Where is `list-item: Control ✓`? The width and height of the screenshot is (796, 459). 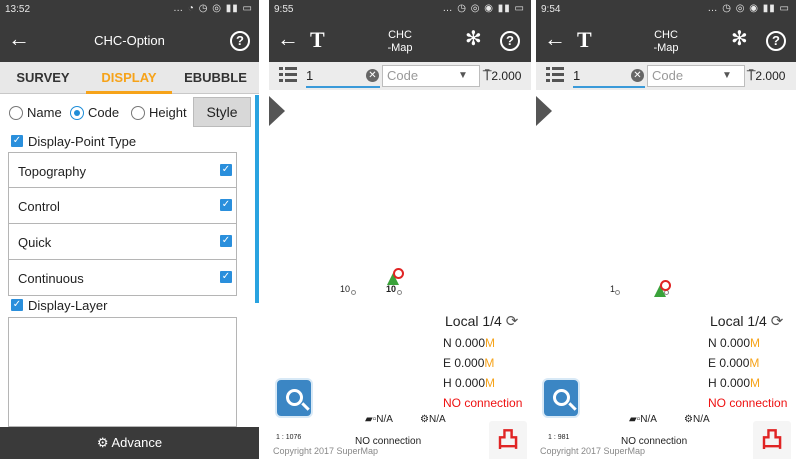 list-item: Control ✓ is located at coordinates (122, 206).